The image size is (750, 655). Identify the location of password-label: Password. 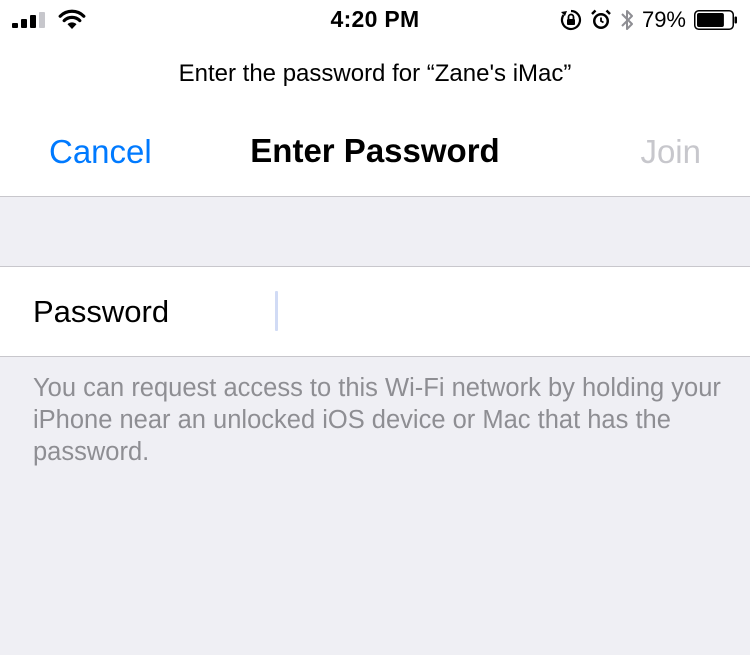
(101, 311).